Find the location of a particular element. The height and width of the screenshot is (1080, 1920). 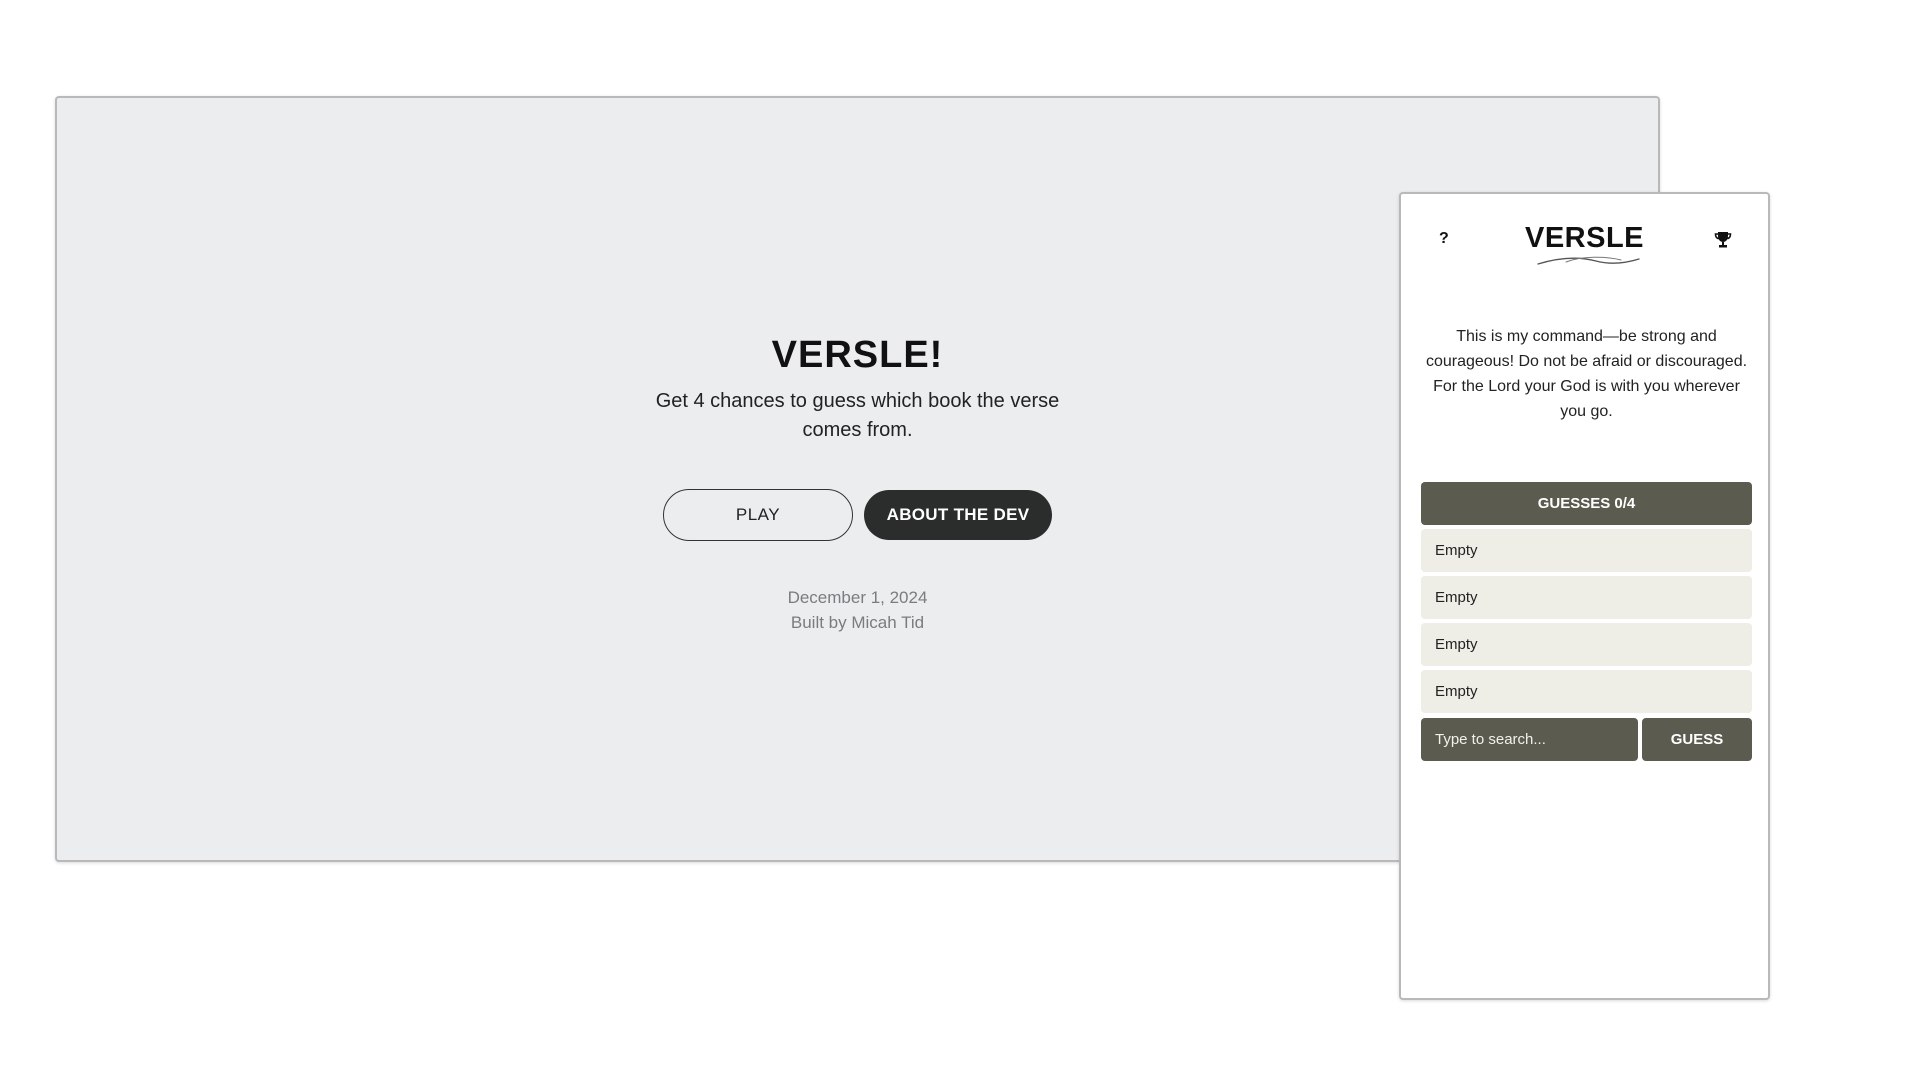

play-button: PLAY is located at coordinates (758, 515).